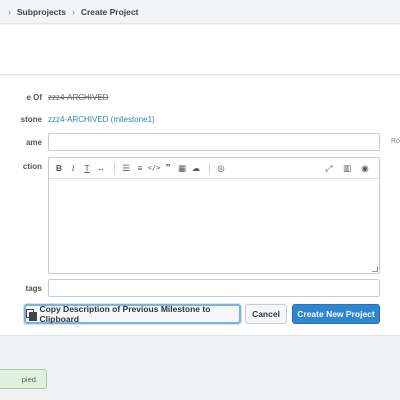  What do you see at coordinates (109, 11) in the screenshot?
I see `breadcrumb-item-create-project: Create Project` at bounding box center [109, 11].